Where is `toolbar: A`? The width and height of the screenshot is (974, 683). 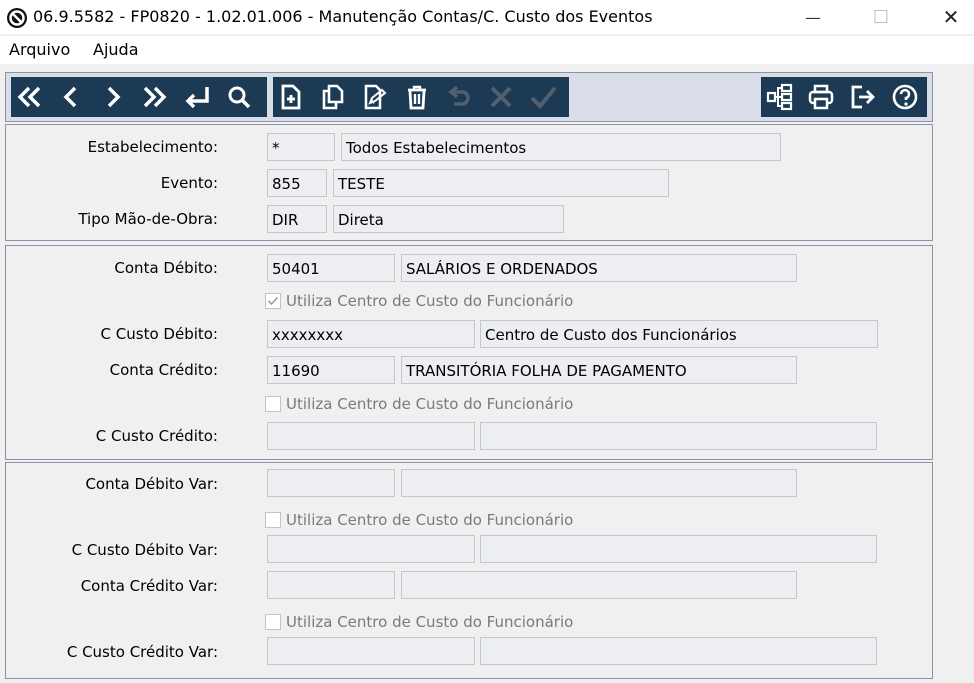
toolbar: A is located at coordinates (469, 97).